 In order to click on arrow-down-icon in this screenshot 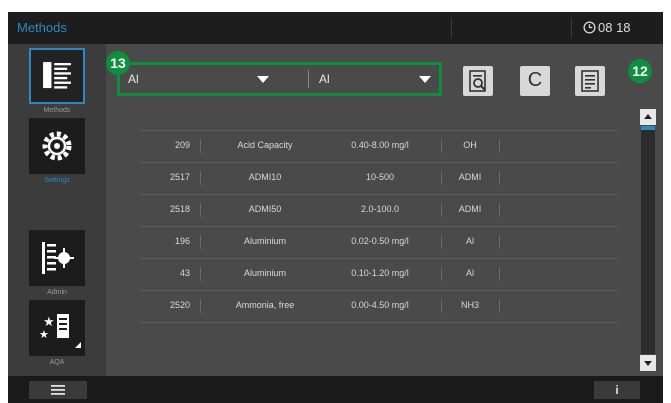, I will do `click(648, 363)`.